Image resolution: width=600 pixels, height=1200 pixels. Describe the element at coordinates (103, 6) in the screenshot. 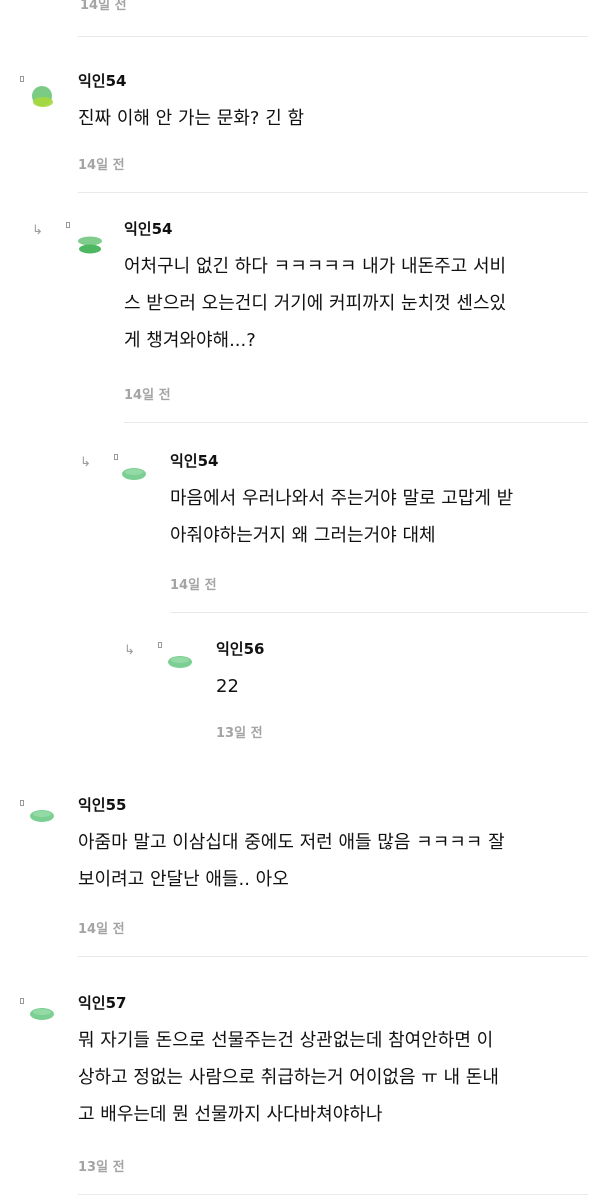

I see `previous-comment-time: 14일 전` at that location.